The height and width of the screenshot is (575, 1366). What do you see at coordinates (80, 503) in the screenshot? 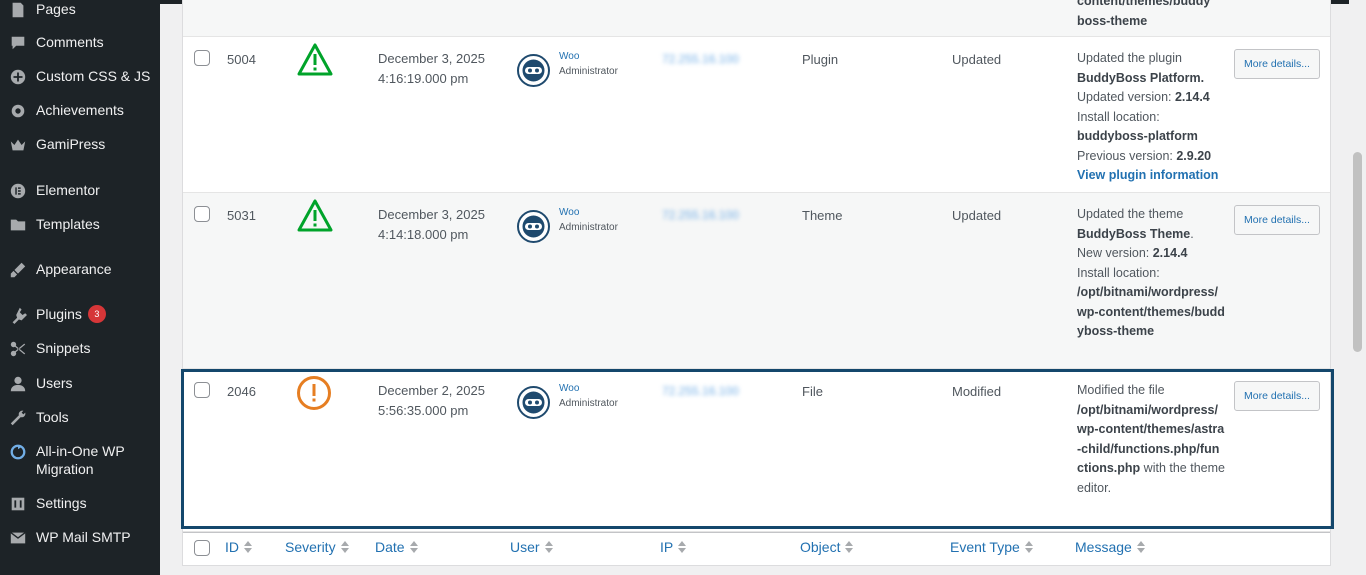
I see `sidebar-item-settings: Settings` at bounding box center [80, 503].